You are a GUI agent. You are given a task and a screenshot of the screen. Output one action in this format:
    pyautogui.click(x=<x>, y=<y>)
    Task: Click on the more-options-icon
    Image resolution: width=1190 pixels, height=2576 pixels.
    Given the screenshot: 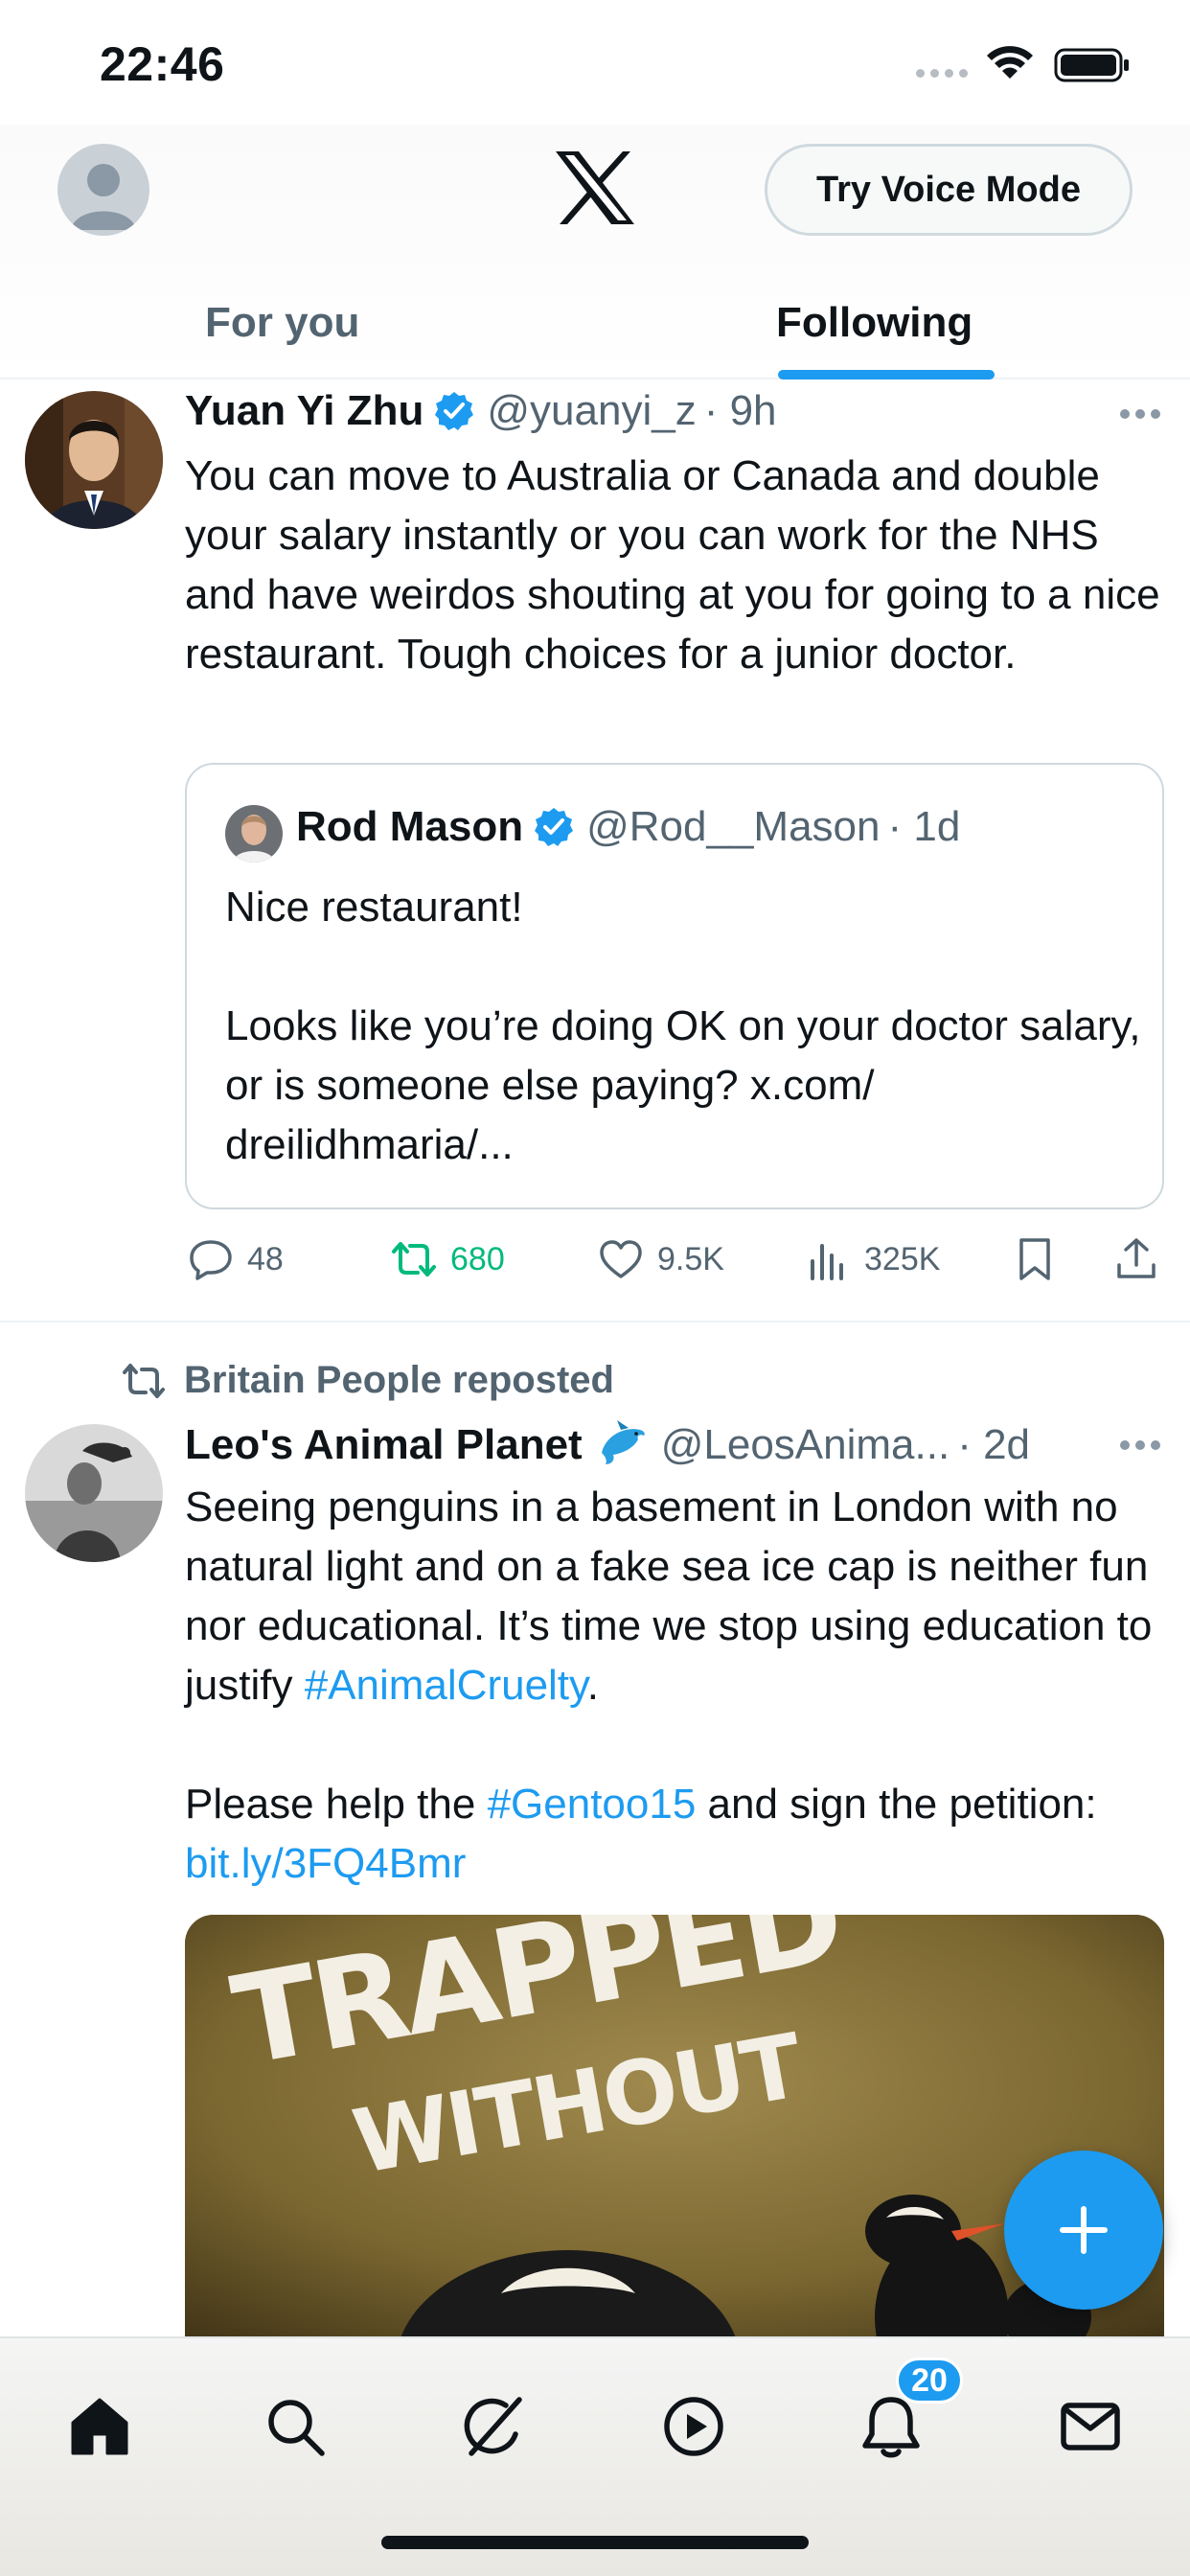 What is the action you would take?
    pyautogui.click(x=1140, y=1445)
    